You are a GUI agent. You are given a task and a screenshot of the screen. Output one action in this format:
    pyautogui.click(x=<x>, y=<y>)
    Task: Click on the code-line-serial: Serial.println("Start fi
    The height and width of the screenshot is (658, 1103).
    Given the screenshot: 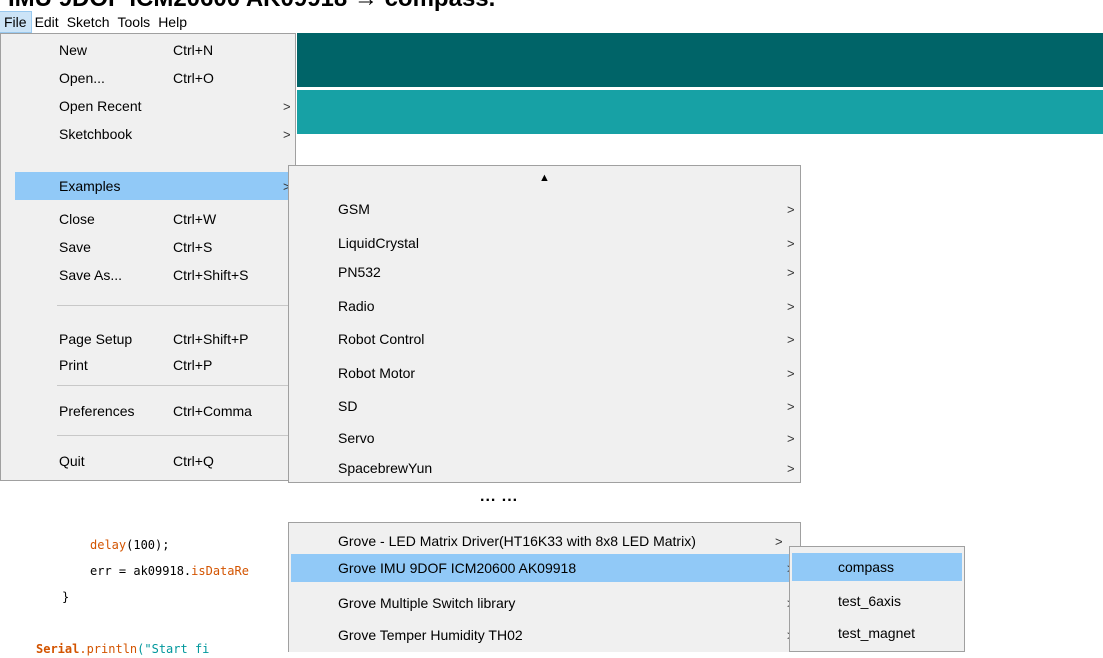 What is the action you would take?
    pyautogui.click(x=122, y=649)
    